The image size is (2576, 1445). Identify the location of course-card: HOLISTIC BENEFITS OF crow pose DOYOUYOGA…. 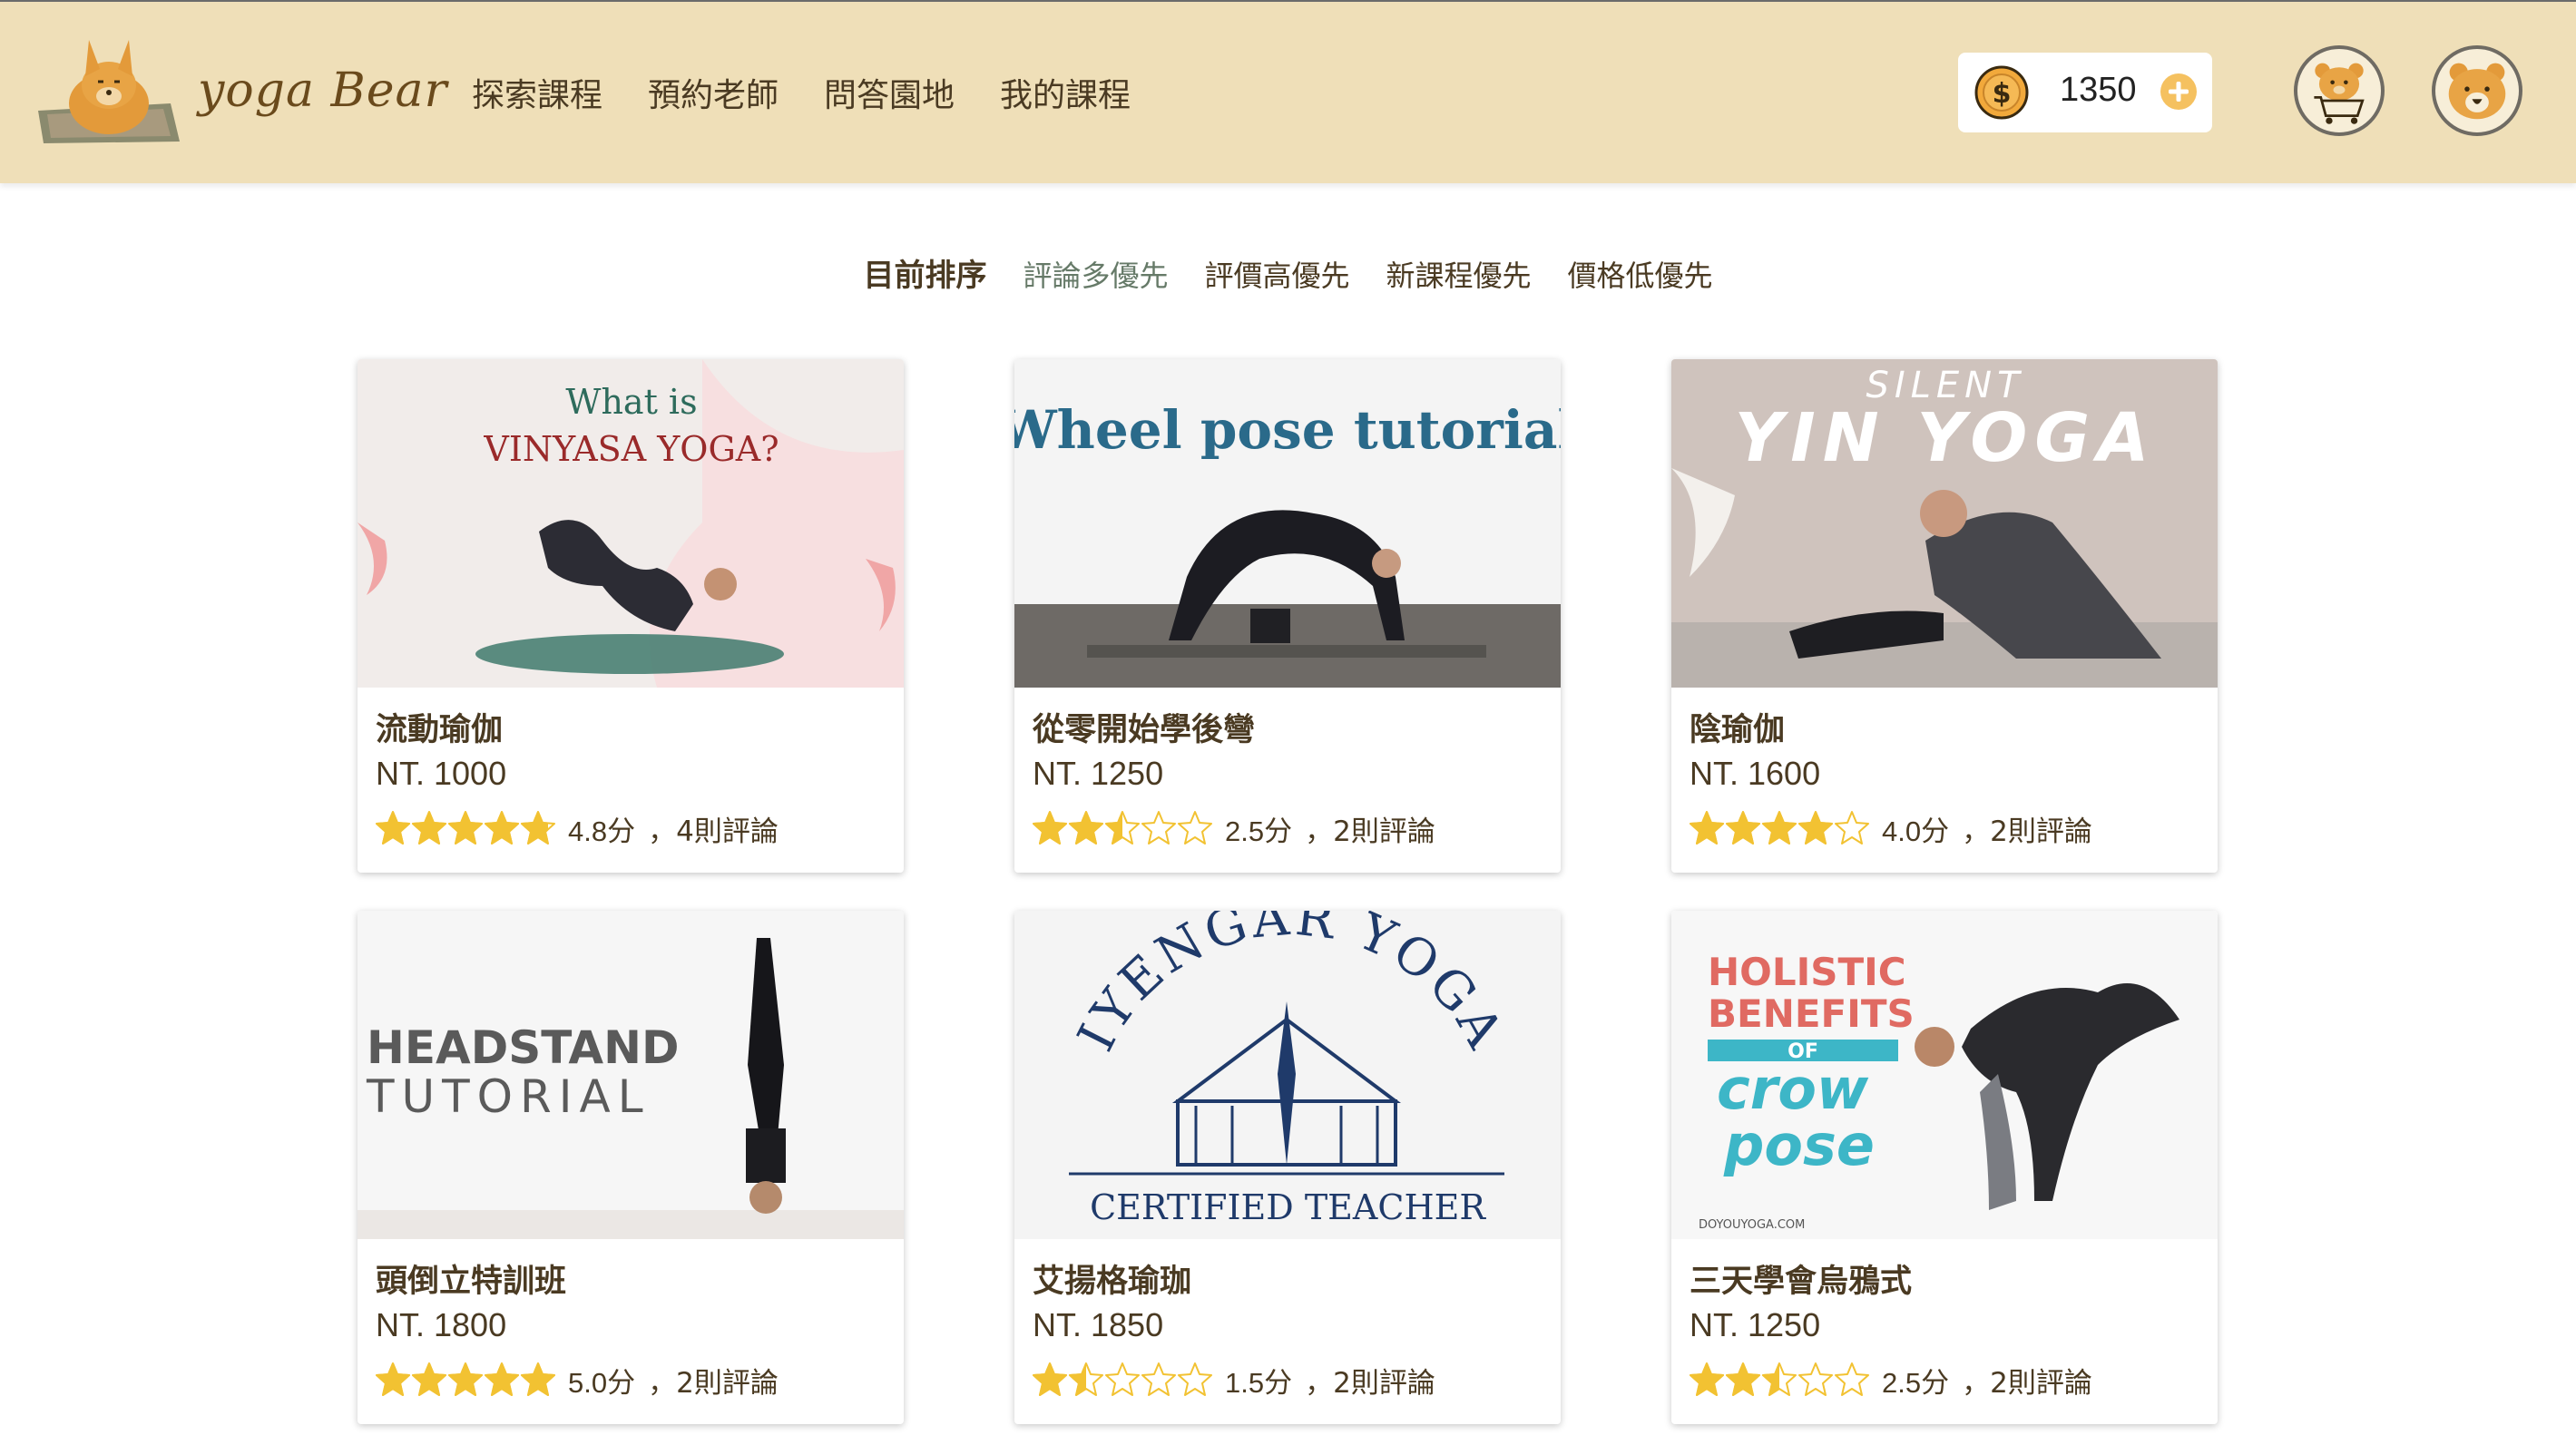
(1944, 1167).